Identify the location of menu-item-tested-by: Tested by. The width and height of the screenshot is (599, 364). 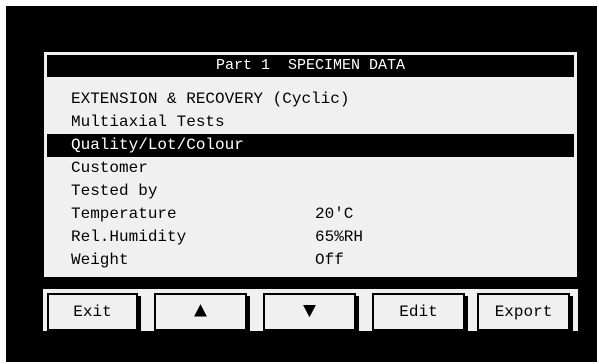
(310, 191).